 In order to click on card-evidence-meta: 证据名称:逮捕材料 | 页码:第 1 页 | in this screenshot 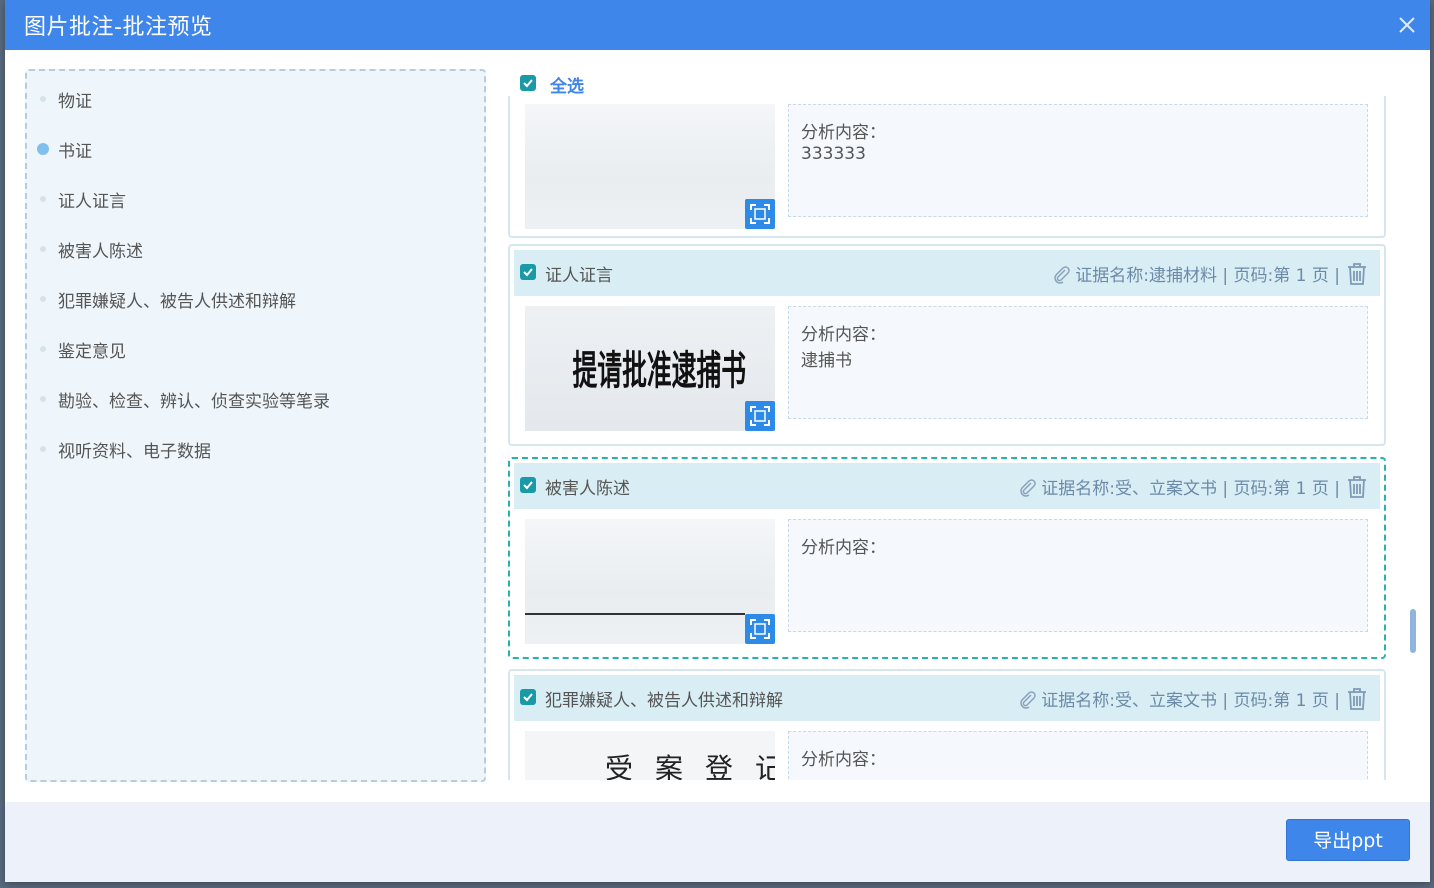, I will do `click(1196, 273)`.